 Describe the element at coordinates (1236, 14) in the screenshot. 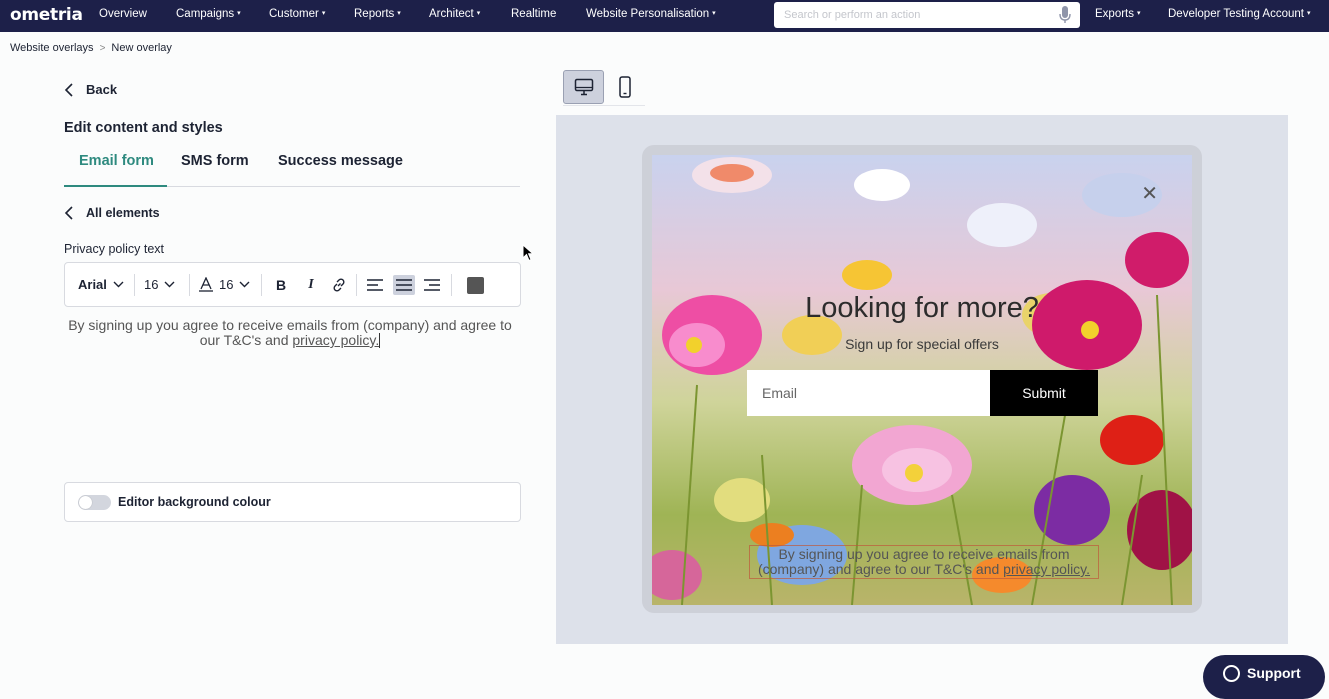

I see `account-name: Developer Testing Account` at that location.